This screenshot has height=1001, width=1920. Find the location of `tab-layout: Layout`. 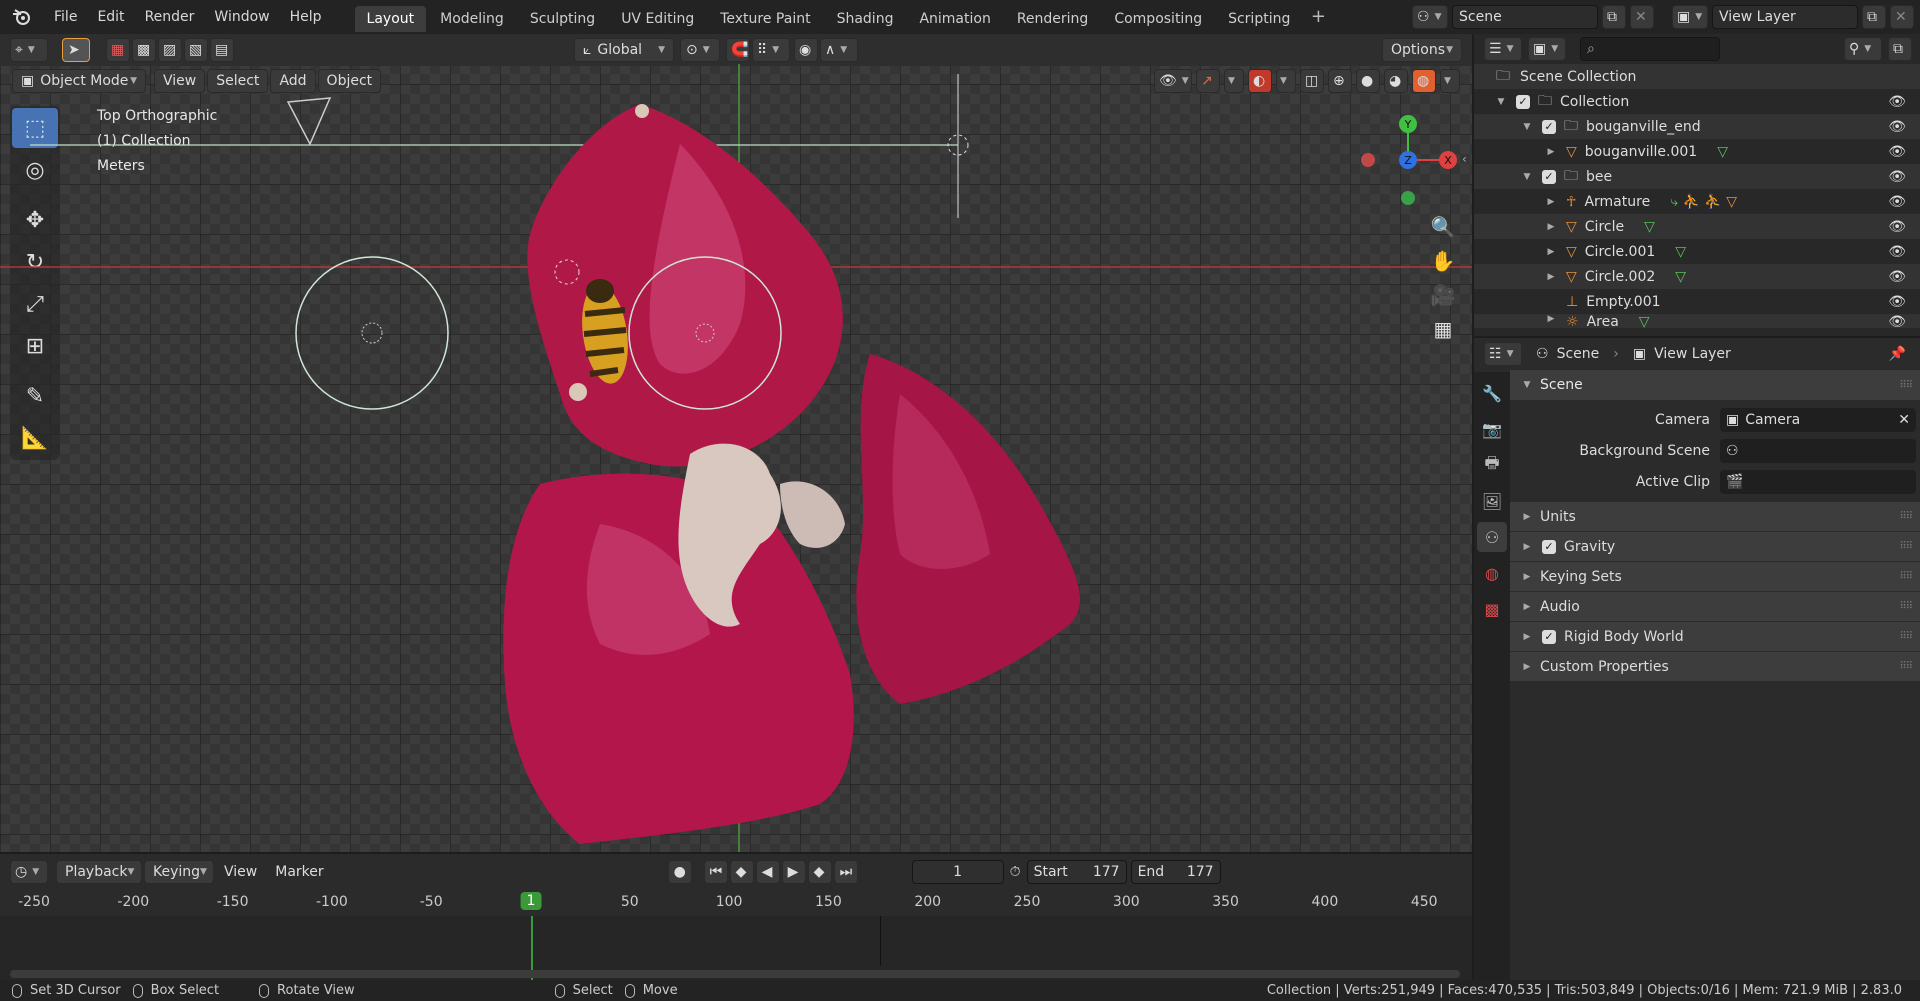

tab-layout: Layout is located at coordinates (390, 19).